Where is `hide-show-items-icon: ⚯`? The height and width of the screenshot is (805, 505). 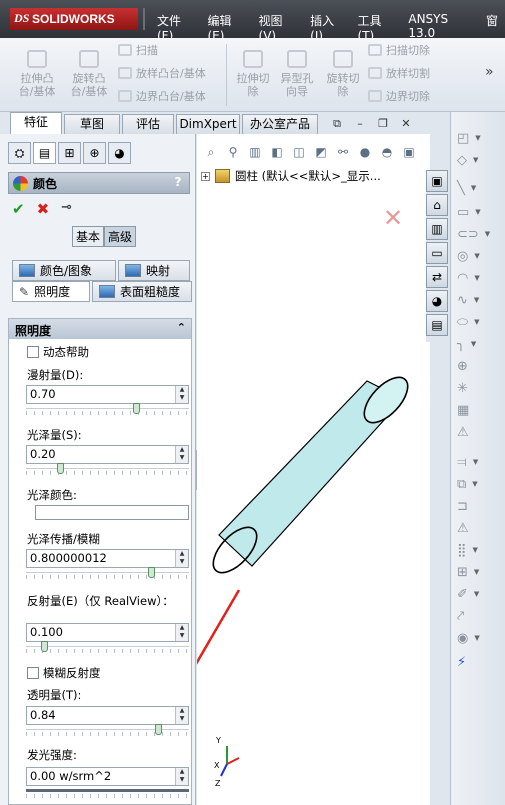
hide-show-items-icon: ⚯ is located at coordinates (343, 152).